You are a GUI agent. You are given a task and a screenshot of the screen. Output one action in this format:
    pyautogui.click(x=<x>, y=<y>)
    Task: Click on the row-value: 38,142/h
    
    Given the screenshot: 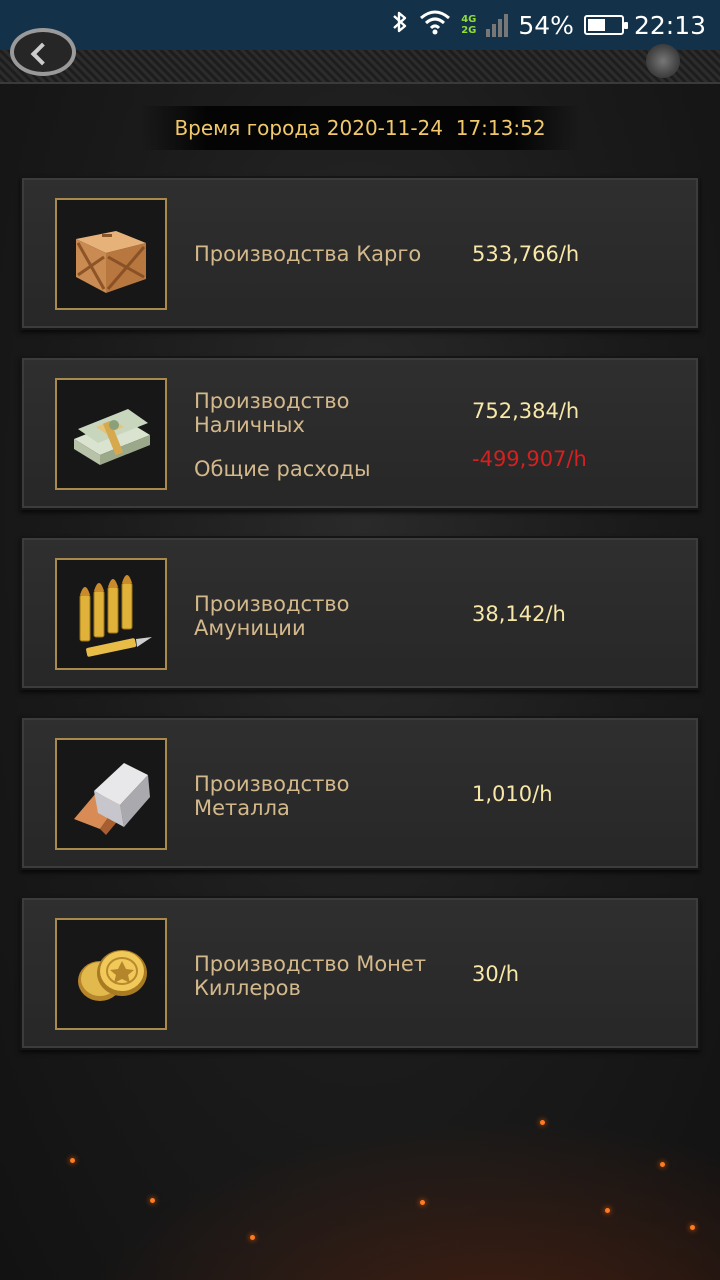 What is the action you would take?
    pyautogui.click(x=519, y=614)
    